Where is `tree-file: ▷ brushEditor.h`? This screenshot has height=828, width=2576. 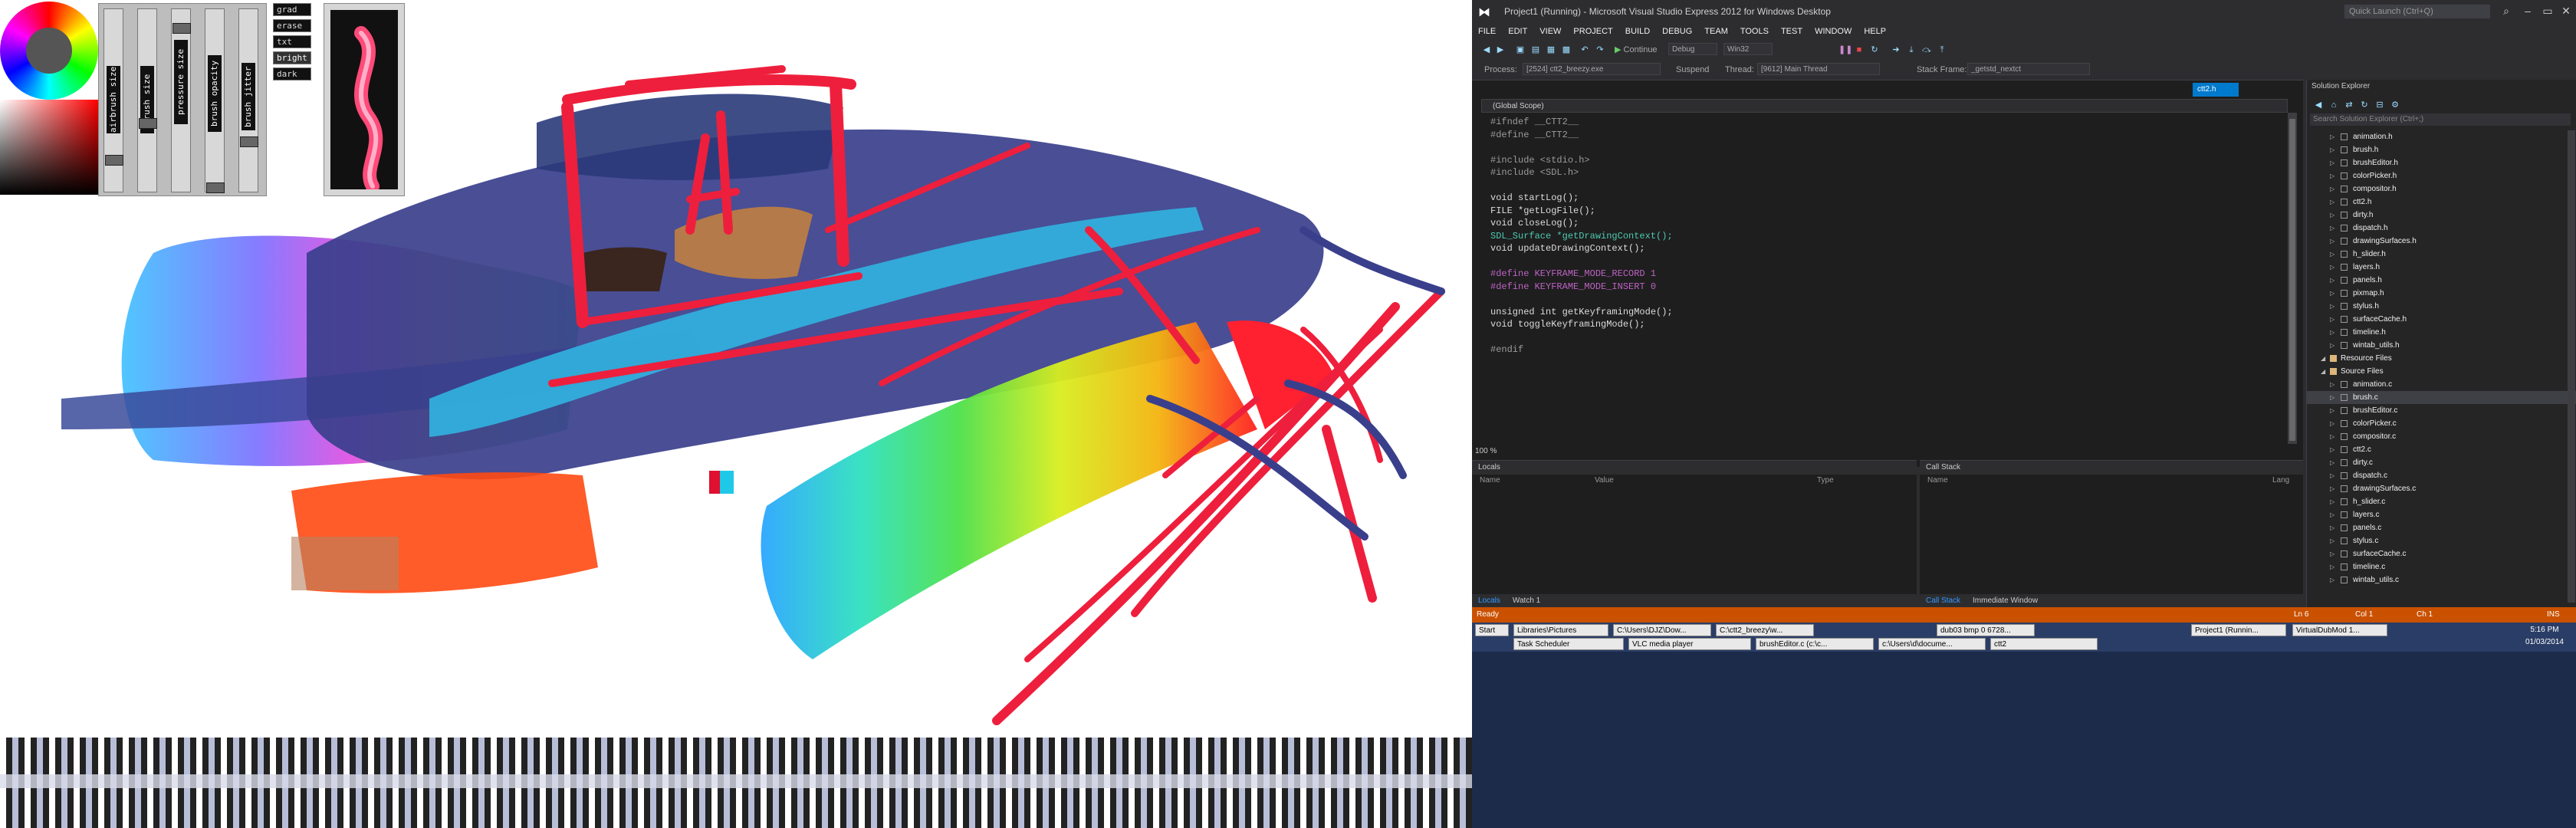 tree-file: ▷ brushEditor.h is located at coordinates (2442, 162).